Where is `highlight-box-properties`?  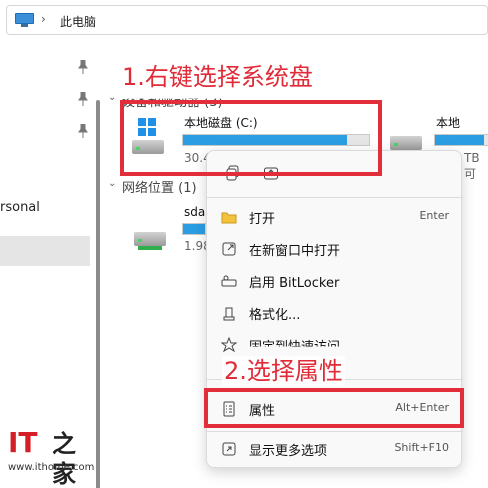
highlight-box-properties is located at coordinates (334, 408).